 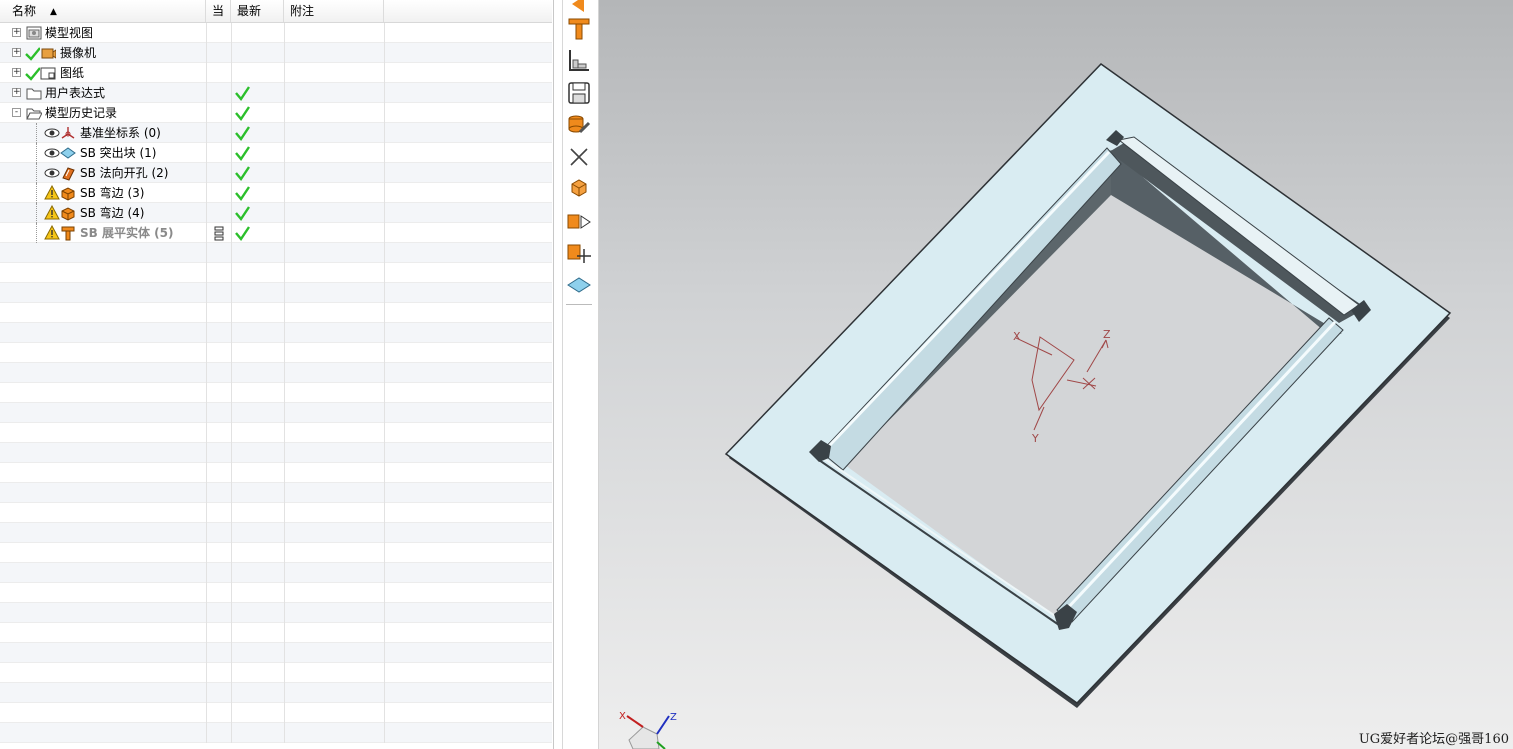 I want to click on database-wrench-icon, so click(x=579, y=125).